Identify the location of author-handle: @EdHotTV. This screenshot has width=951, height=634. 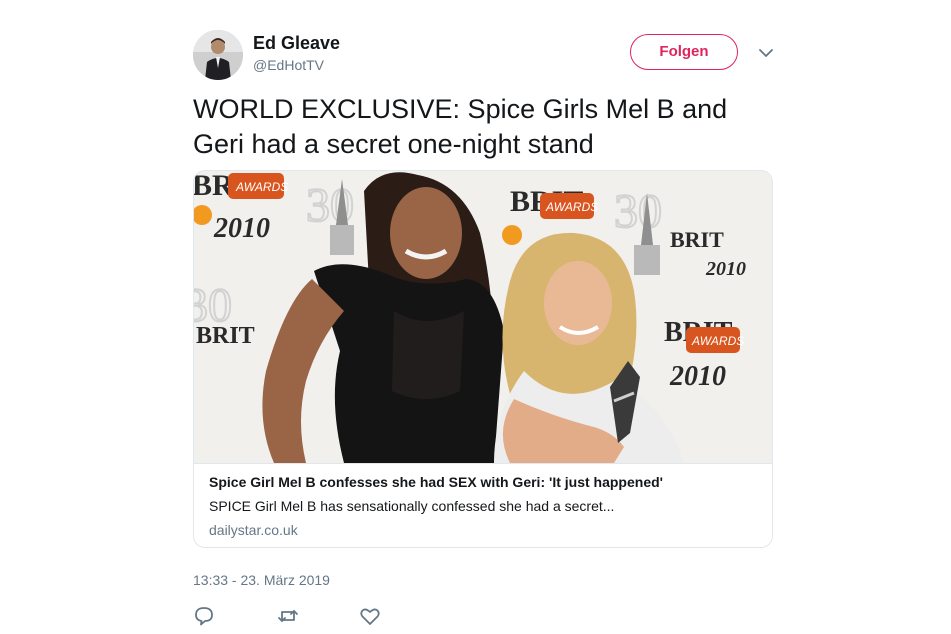
(288, 65).